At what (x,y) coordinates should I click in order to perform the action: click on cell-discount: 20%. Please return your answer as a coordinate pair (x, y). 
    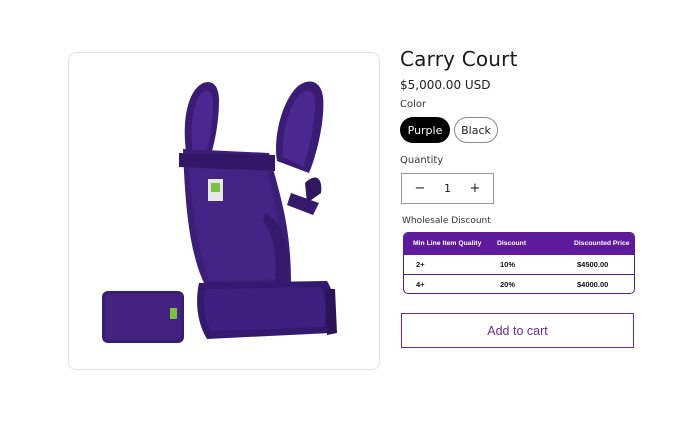
    Looking at the image, I should click on (508, 284).